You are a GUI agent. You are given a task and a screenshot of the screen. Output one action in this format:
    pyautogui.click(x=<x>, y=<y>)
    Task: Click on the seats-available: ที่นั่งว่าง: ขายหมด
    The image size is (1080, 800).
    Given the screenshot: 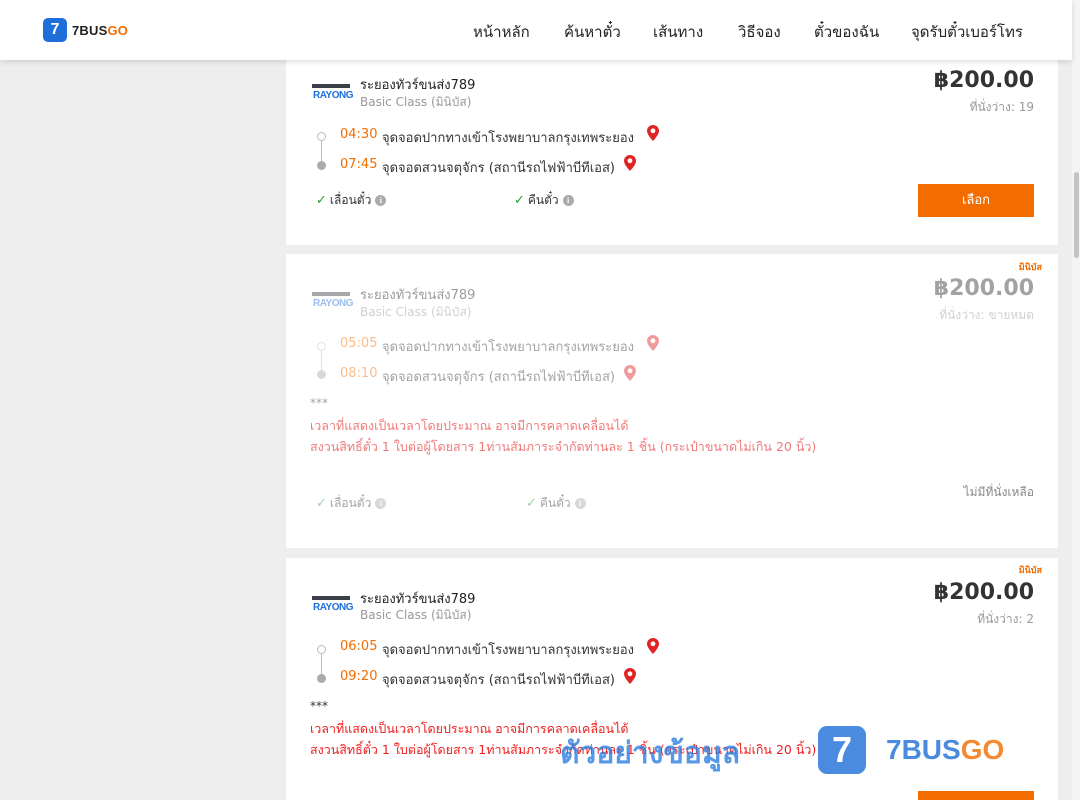 What is the action you would take?
    pyautogui.click(x=986, y=315)
    